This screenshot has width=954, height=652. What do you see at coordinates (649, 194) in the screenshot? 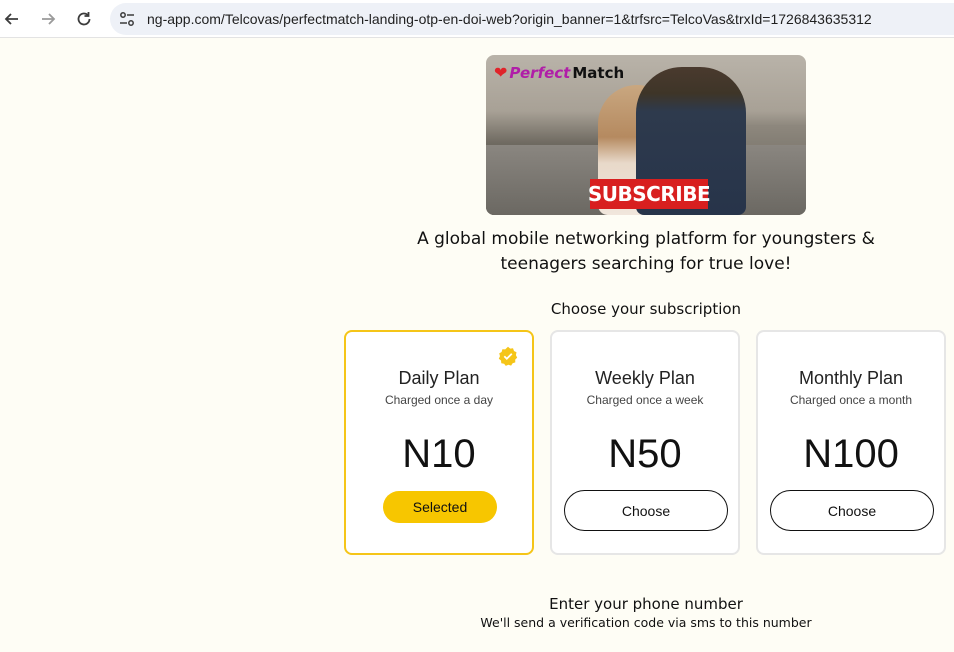
I see `subscribe-badge: SUBSCRIBE` at bounding box center [649, 194].